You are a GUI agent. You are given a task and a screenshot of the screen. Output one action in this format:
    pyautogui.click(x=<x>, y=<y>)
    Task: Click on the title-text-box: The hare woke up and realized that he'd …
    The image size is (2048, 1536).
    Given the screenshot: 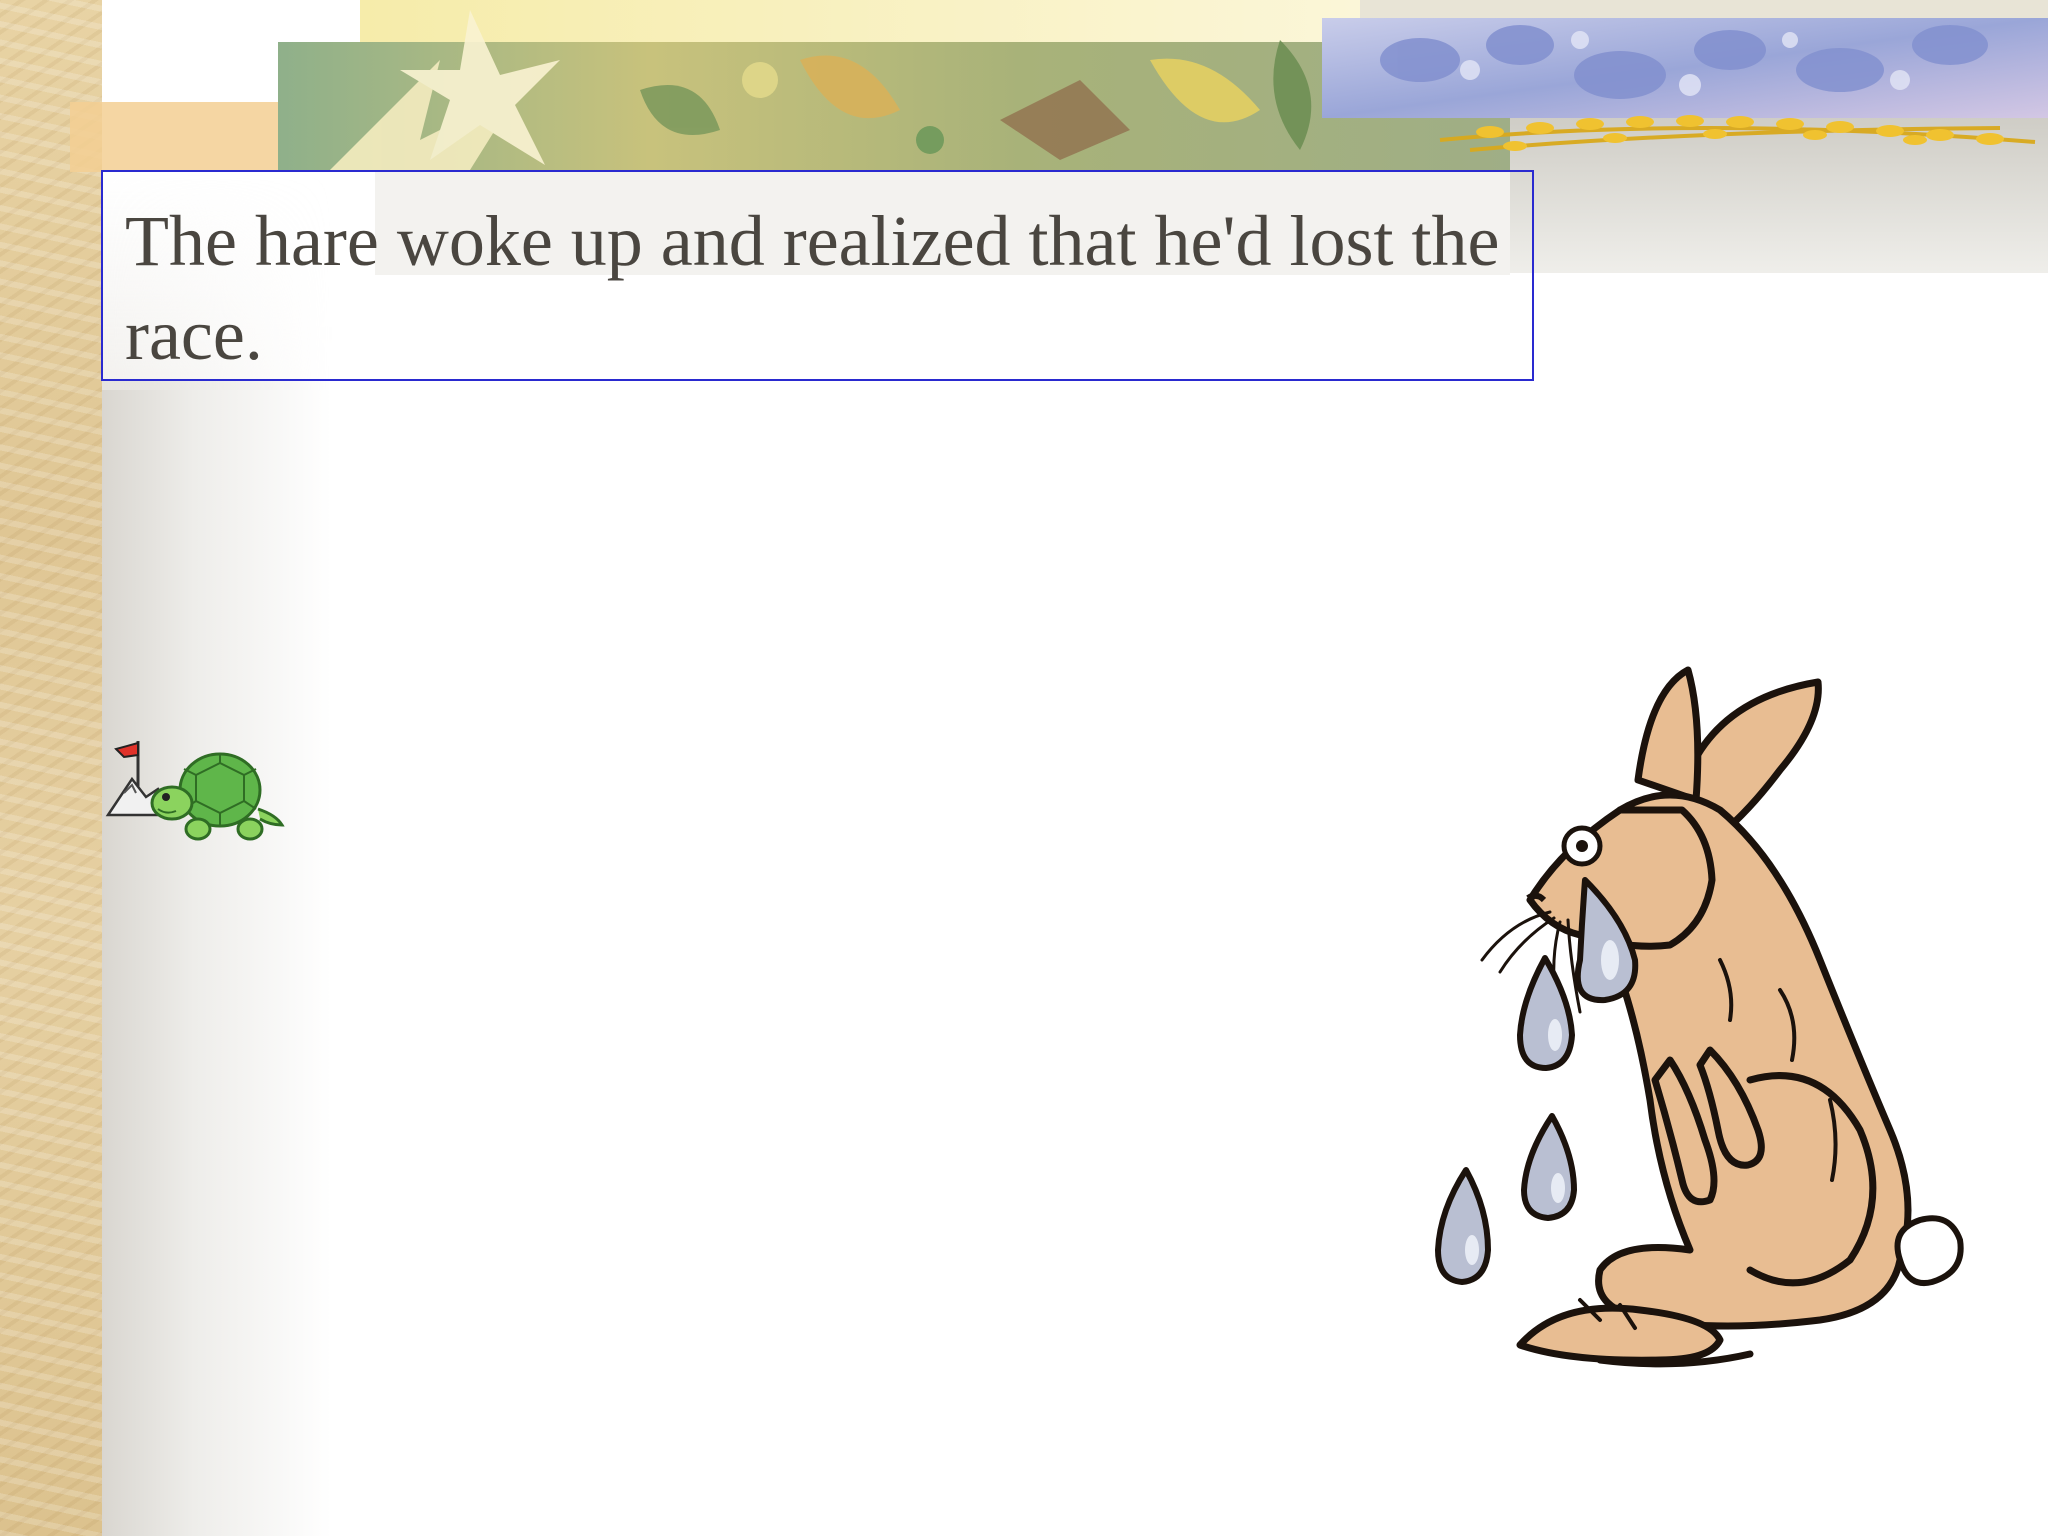 What is the action you would take?
    pyautogui.click(x=817, y=275)
    